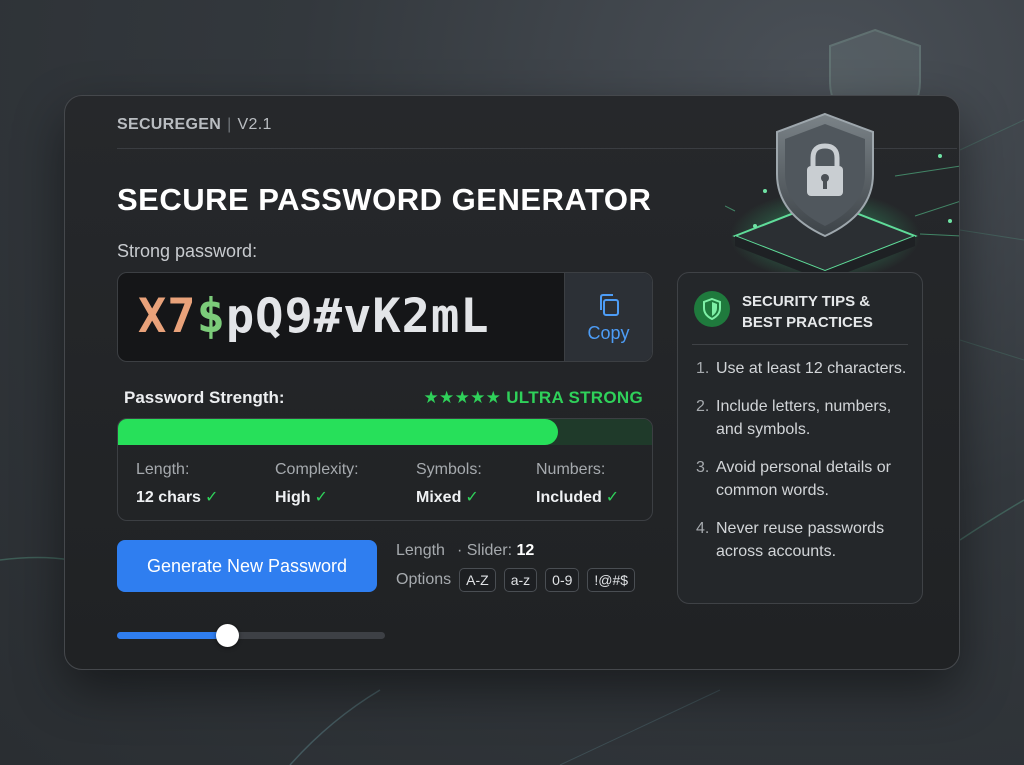 This screenshot has width=1024, height=765. I want to click on tip-number: 3., so click(703, 467).